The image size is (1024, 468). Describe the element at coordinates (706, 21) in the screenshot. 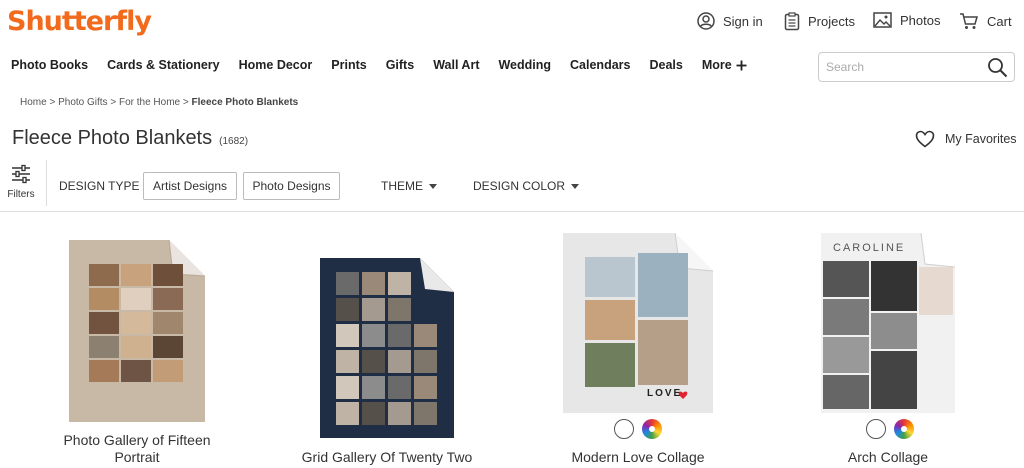

I see `user-icon` at that location.